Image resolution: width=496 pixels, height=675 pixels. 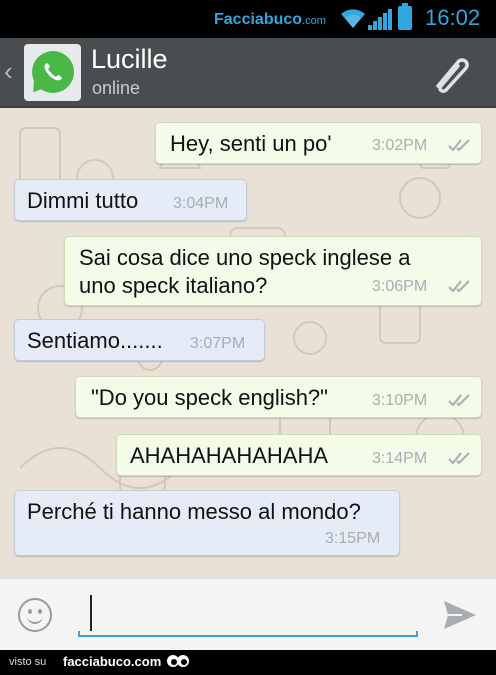 I want to click on message-time: 3:06PM, so click(x=400, y=286).